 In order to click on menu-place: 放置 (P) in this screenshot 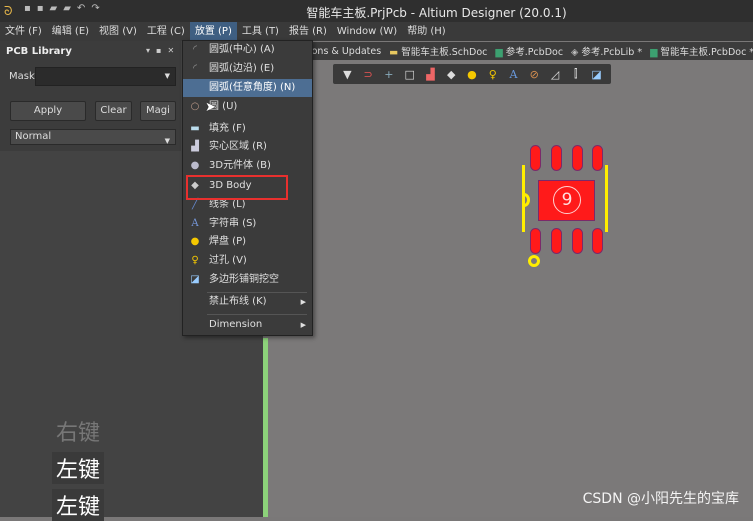, I will do `click(213, 31)`.